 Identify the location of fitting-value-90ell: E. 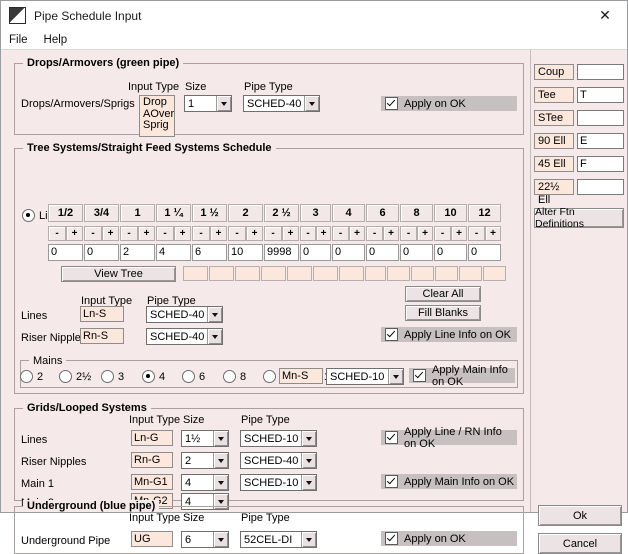
(600, 141).